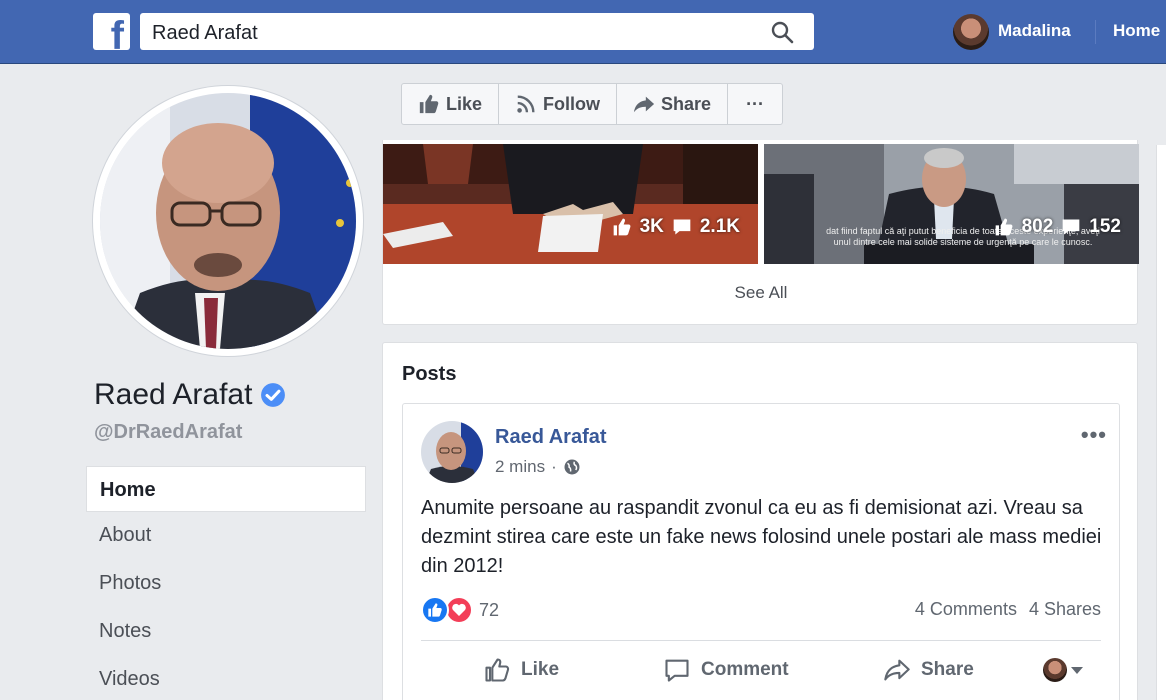 Image resolution: width=1166 pixels, height=700 pixels. What do you see at coordinates (761, 293) in the screenshot?
I see `see-all-link: See All` at bounding box center [761, 293].